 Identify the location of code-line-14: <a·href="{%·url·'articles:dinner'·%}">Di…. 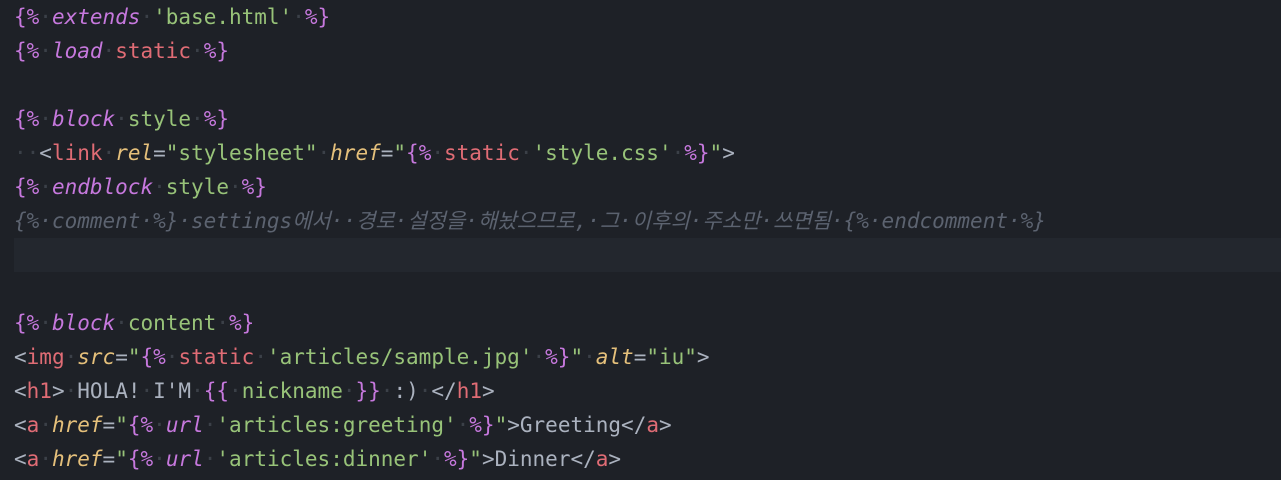
(317, 459).